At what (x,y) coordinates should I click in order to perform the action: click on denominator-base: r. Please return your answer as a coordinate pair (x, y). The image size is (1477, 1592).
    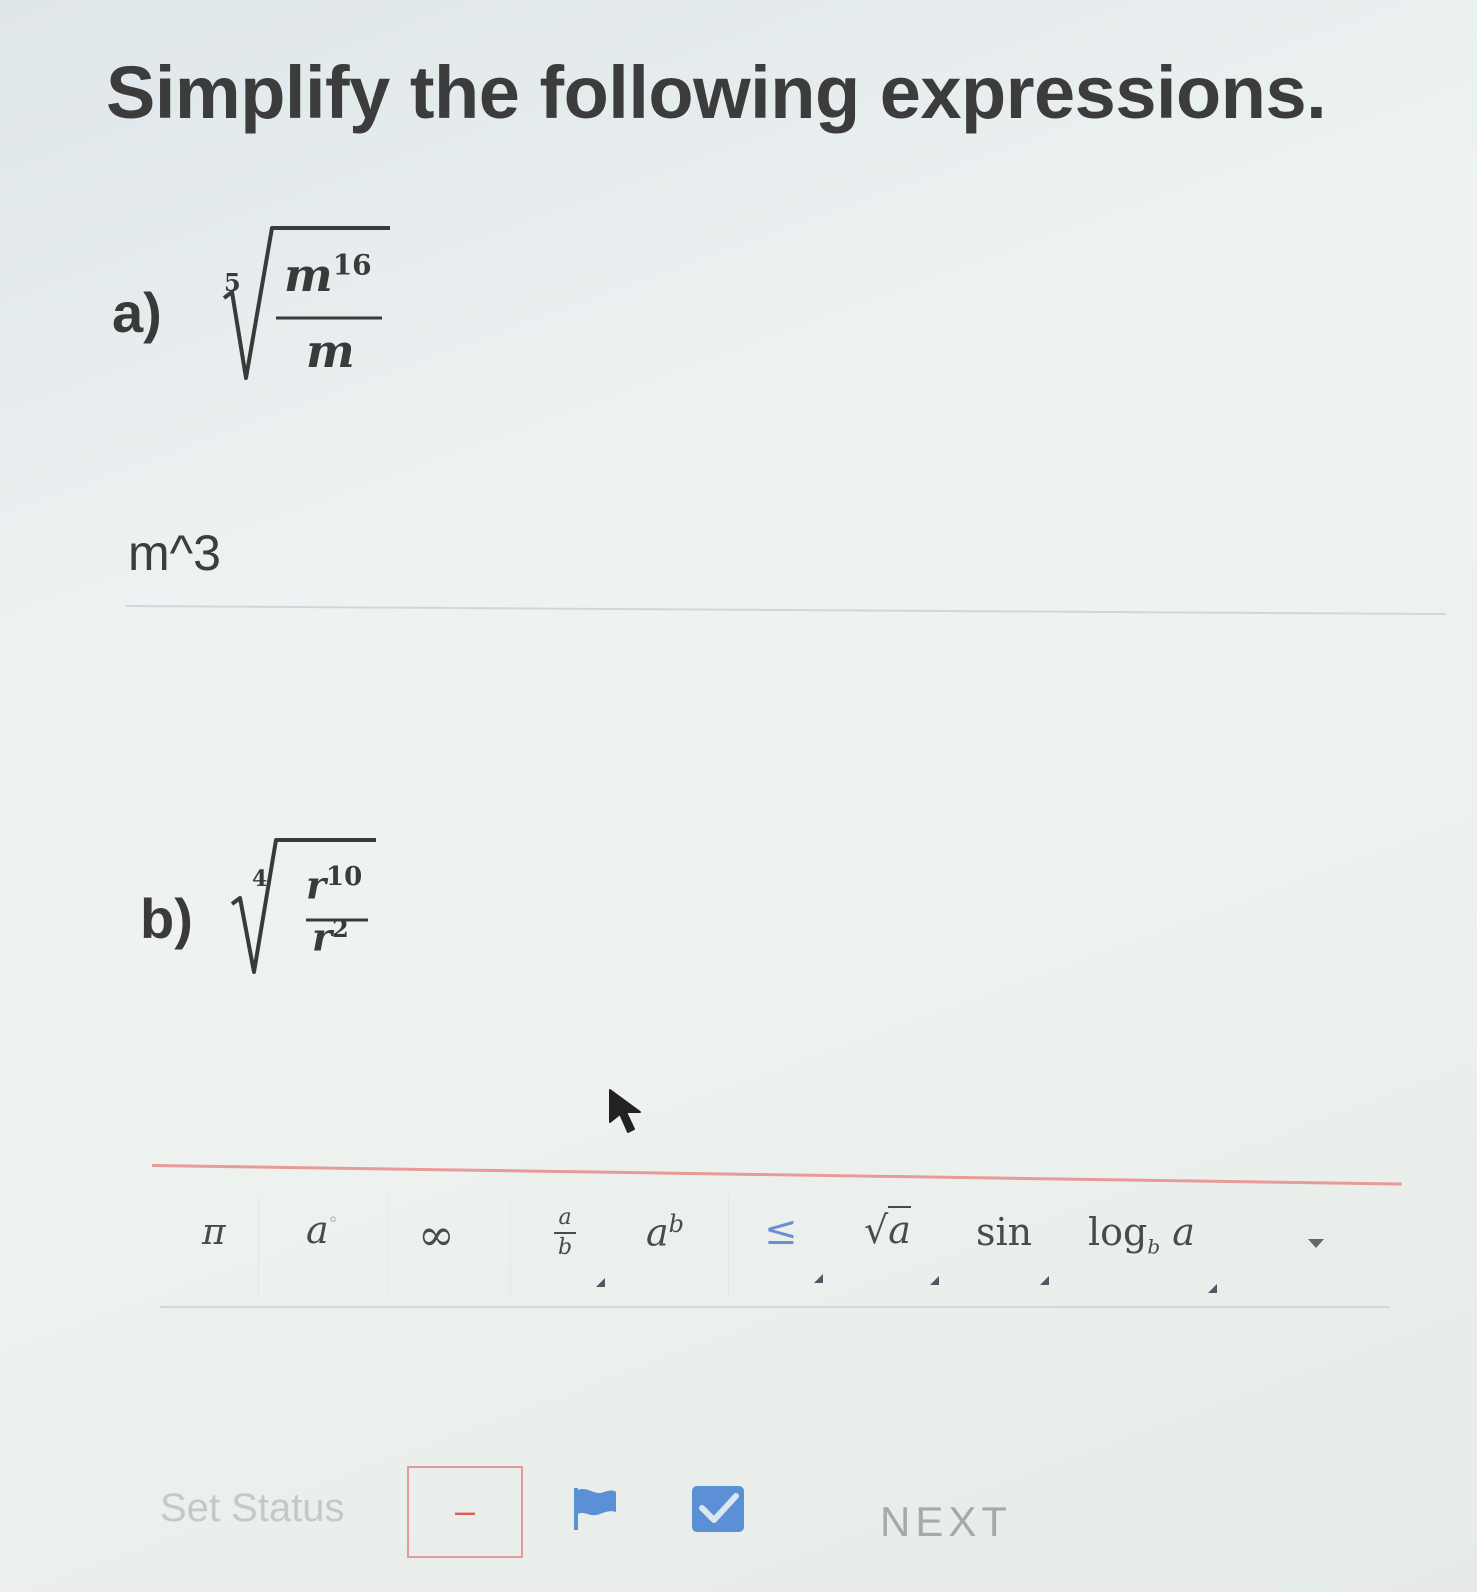
    Looking at the image, I should click on (322, 937).